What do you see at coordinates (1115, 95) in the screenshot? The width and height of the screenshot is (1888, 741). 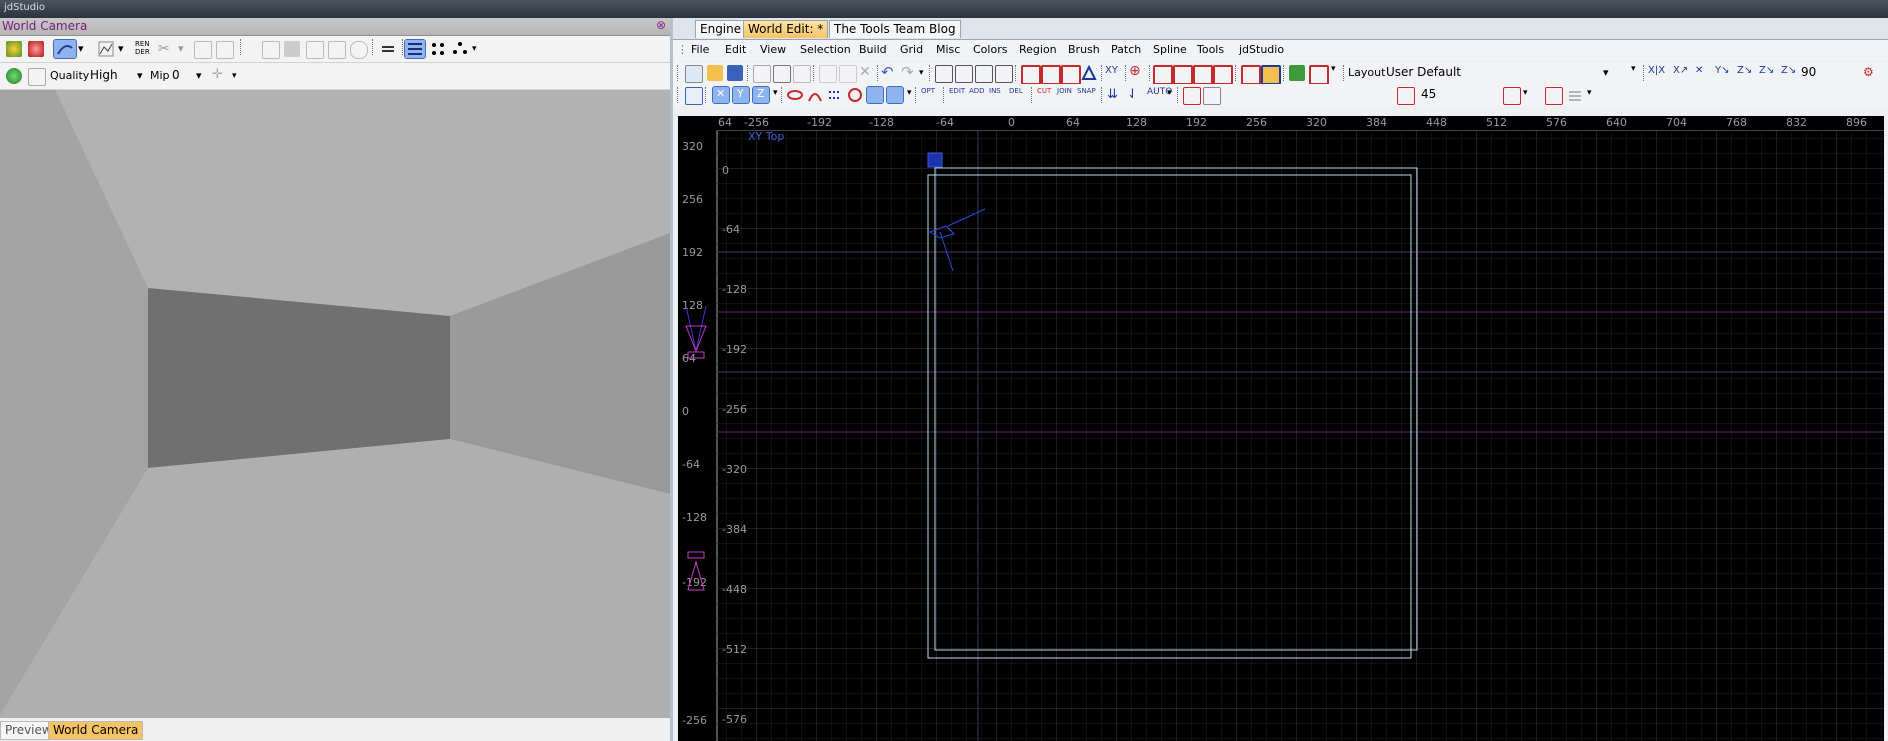 I see `spline-align-icon: ⇊` at bounding box center [1115, 95].